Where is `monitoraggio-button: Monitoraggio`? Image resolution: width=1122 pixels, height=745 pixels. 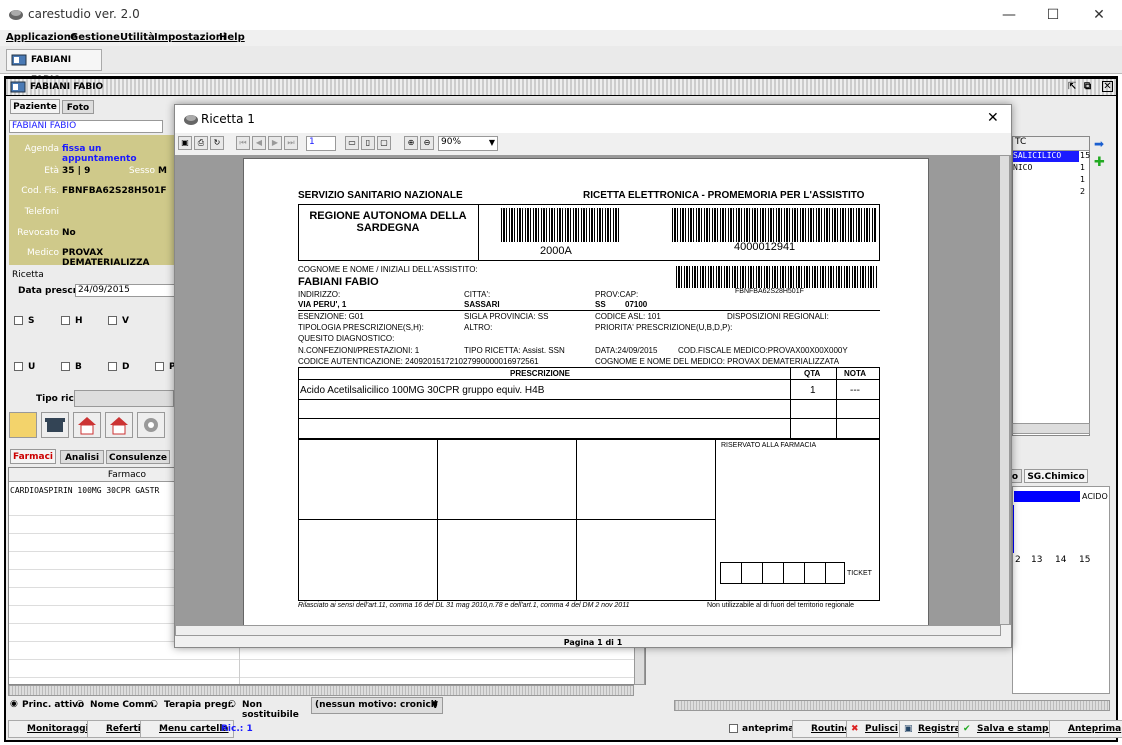 monitoraggio-button: Monitoraggio is located at coordinates (54, 729).